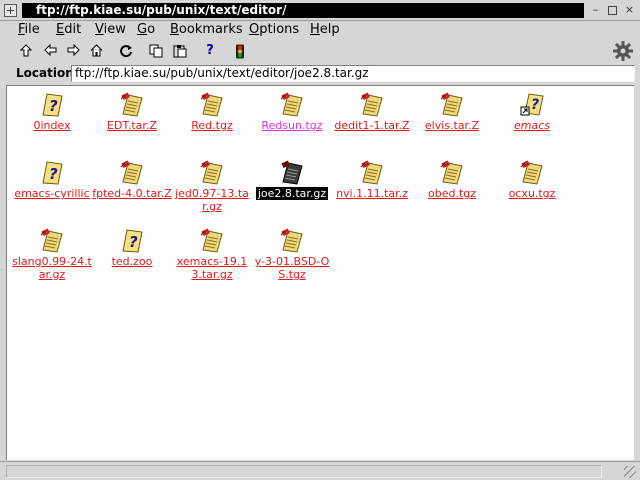  Describe the element at coordinates (212, 268) in the screenshot. I see `file-name-link: xemacs-19.13.tar.gz` at that location.